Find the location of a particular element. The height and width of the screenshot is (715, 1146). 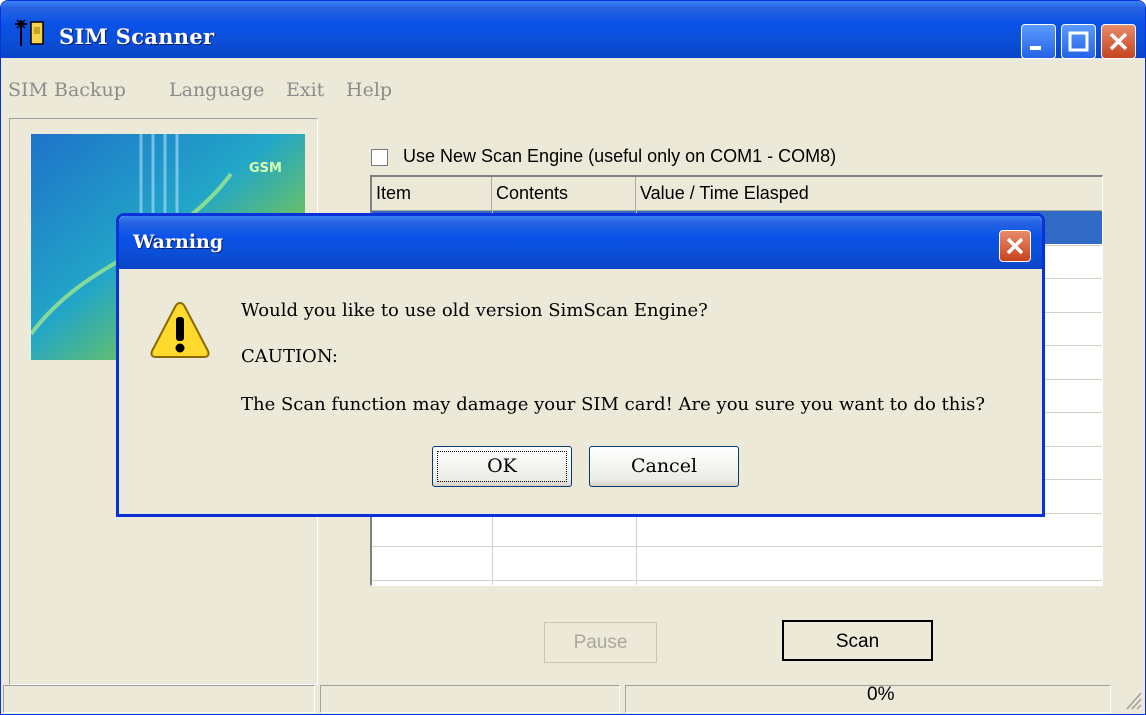

progress-text: 0% is located at coordinates (881, 694).